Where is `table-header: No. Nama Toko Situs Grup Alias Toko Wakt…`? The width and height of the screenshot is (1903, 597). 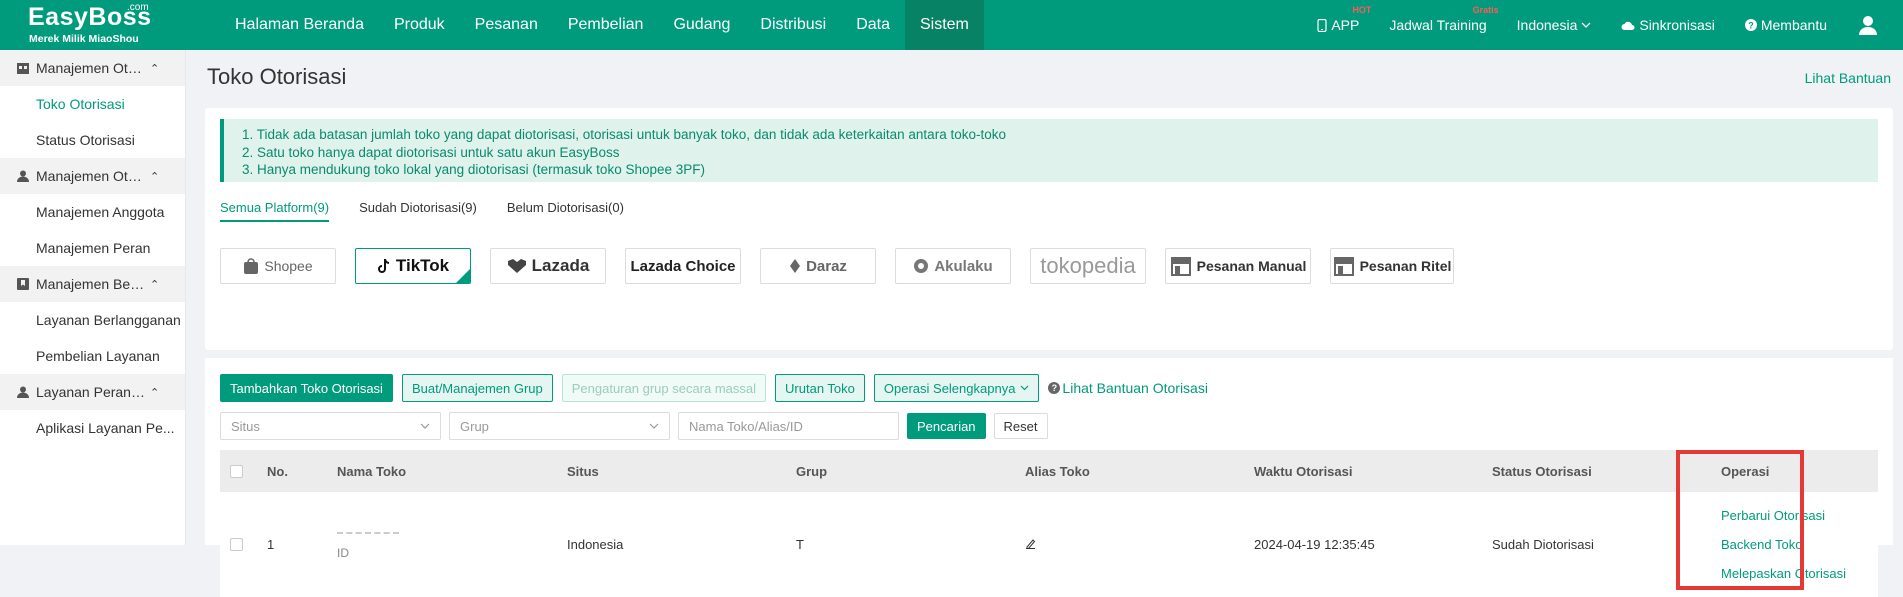 table-header: No. Nama Toko Situs Grup Alias Toko Wakt… is located at coordinates (1049, 471).